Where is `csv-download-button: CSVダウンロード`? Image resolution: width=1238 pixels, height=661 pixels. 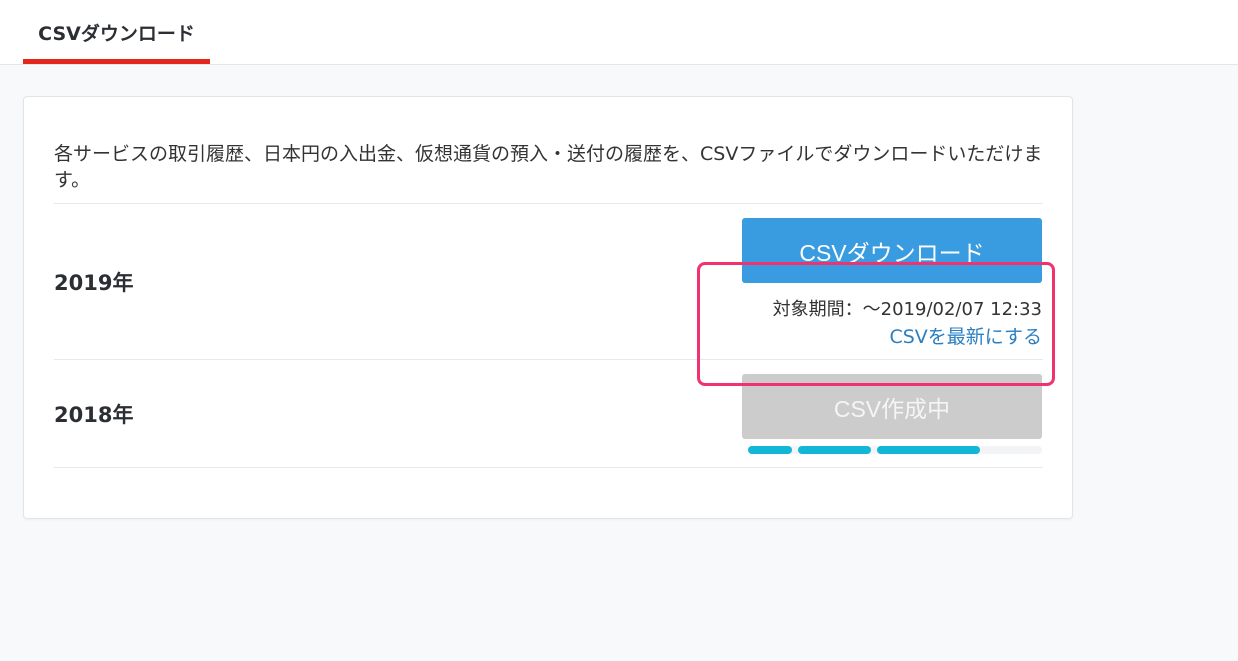
csv-download-button: CSVダウンロード is located at coordinates (892, 250).